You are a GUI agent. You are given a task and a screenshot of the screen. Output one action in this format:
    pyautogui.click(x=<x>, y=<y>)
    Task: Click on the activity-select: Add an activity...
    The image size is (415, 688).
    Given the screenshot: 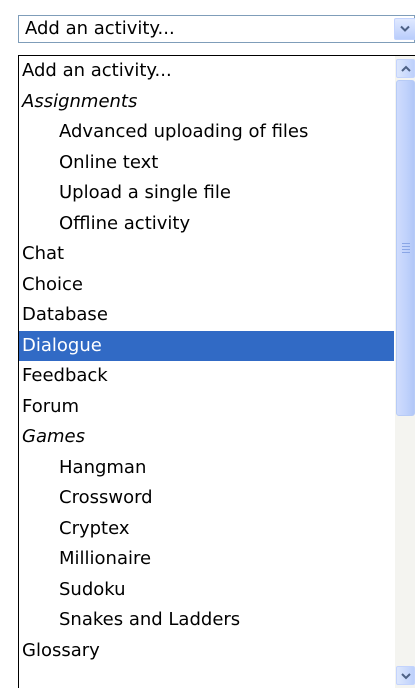 What is the action you would take?
    pyautogui.click(x=216, y=29)
    